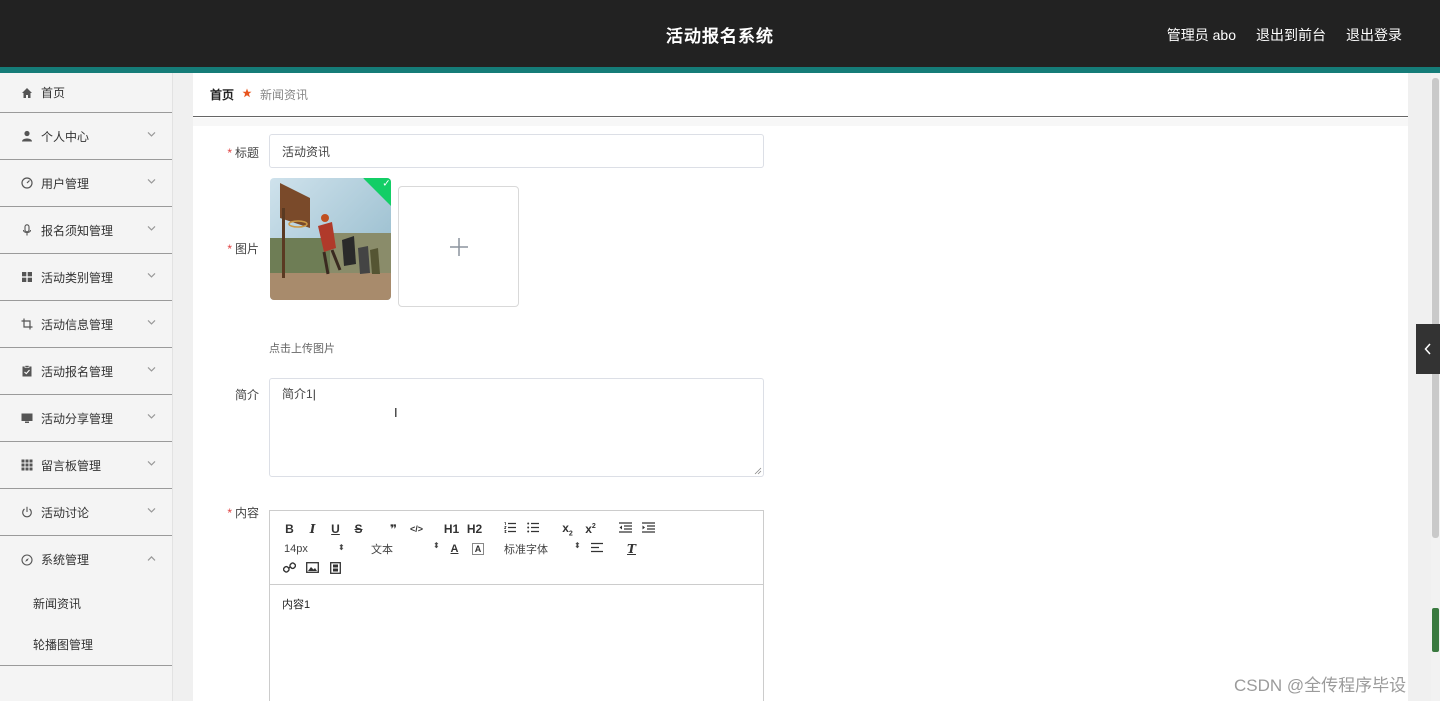 This screenshot has width=1440, height=701. Describe the element at coordinates (27, 93) in the screenshot. I see `home-icon` at that location.